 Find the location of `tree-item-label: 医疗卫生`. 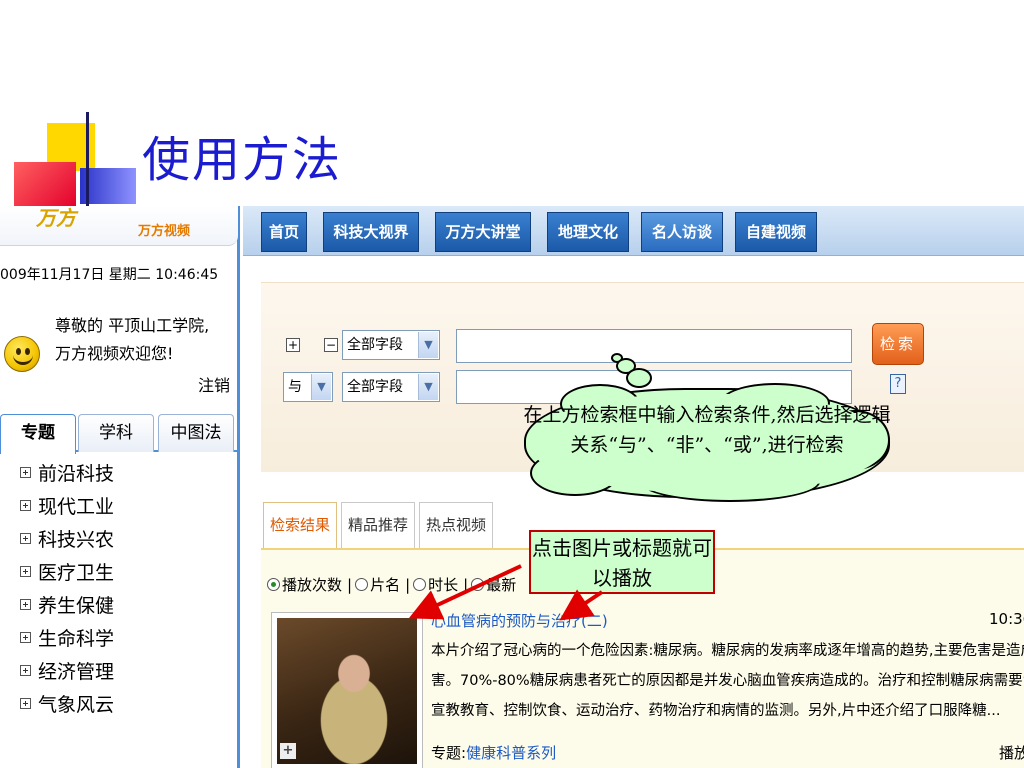

tree-item-label: 医疗卫生 is located at coordinates (76, 573).